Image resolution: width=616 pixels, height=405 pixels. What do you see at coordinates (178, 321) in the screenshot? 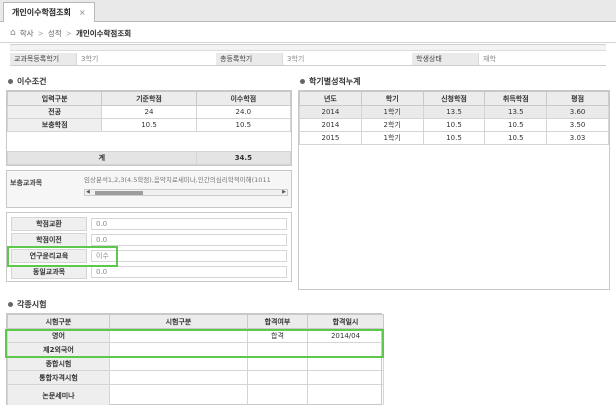
I see `column-header: 시험구분` at bounding box center [178, 321].